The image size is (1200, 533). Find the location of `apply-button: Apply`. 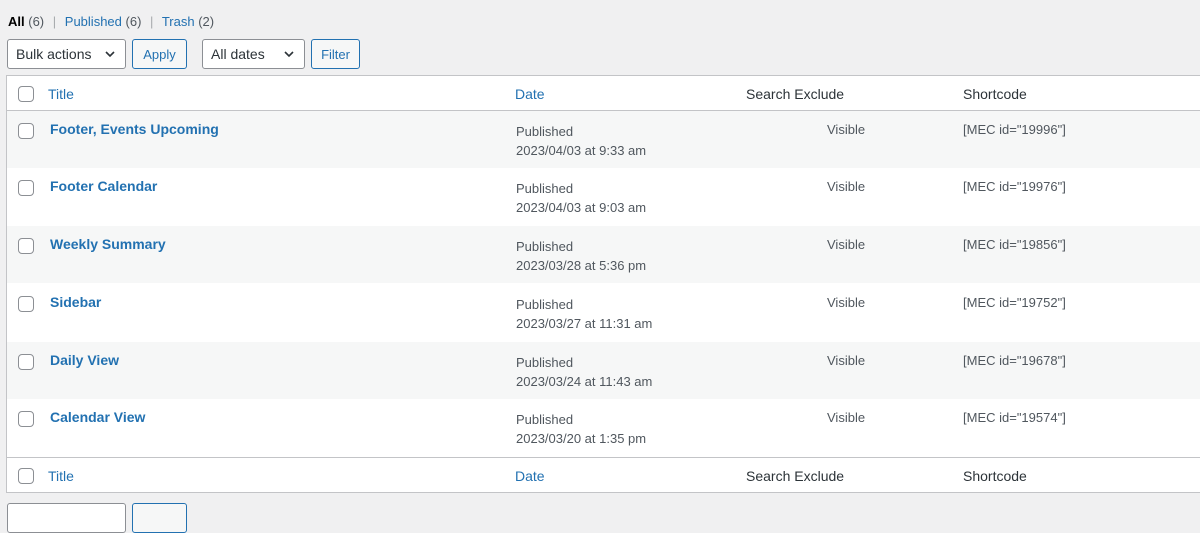

apply-button: Apply is located at coordinates (159, 54).